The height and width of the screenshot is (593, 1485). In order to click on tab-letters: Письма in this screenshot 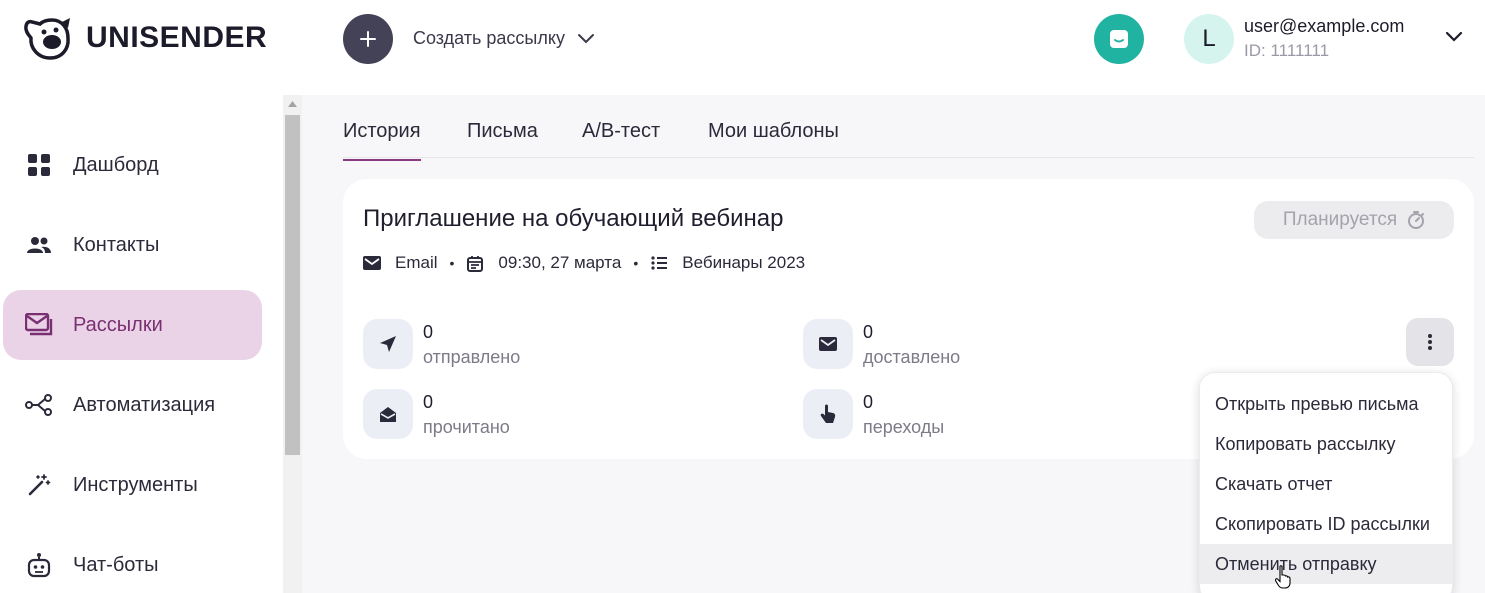, I will do `click(502, 139)`.